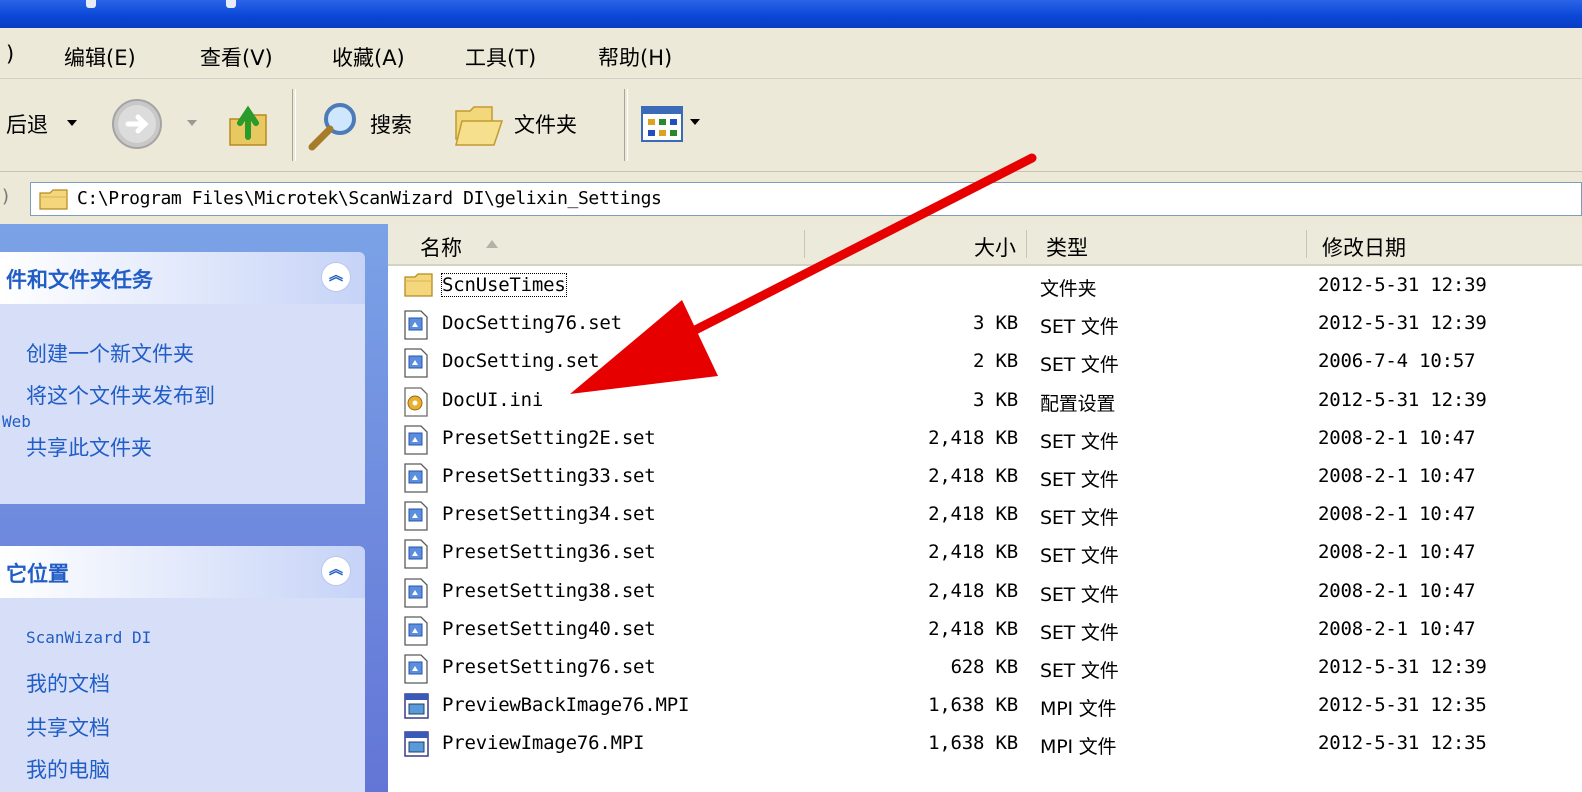  What do you see at coordinates (985, 402) in the screenshot?
I see `table-row: DocUI.ini 3 KB 配置设置 2012-5-31 12:39` at bounding box center [985, 402].